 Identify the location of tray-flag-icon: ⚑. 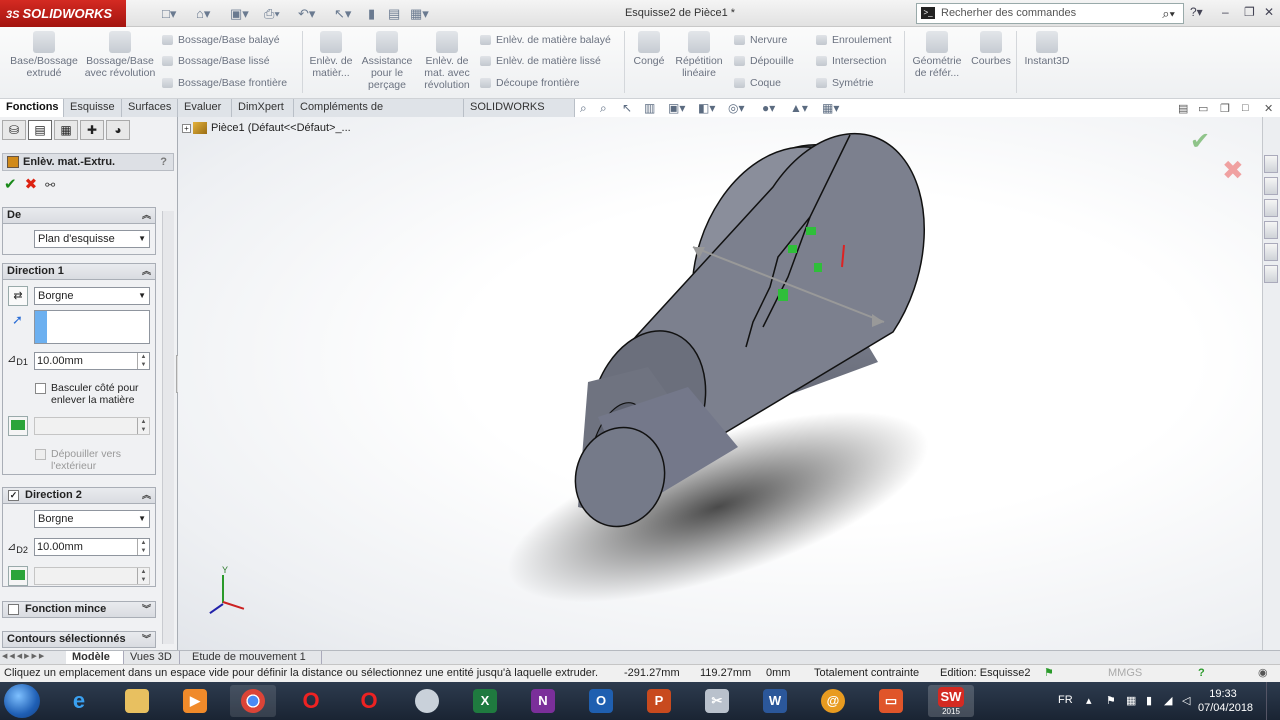
(1111, 700).